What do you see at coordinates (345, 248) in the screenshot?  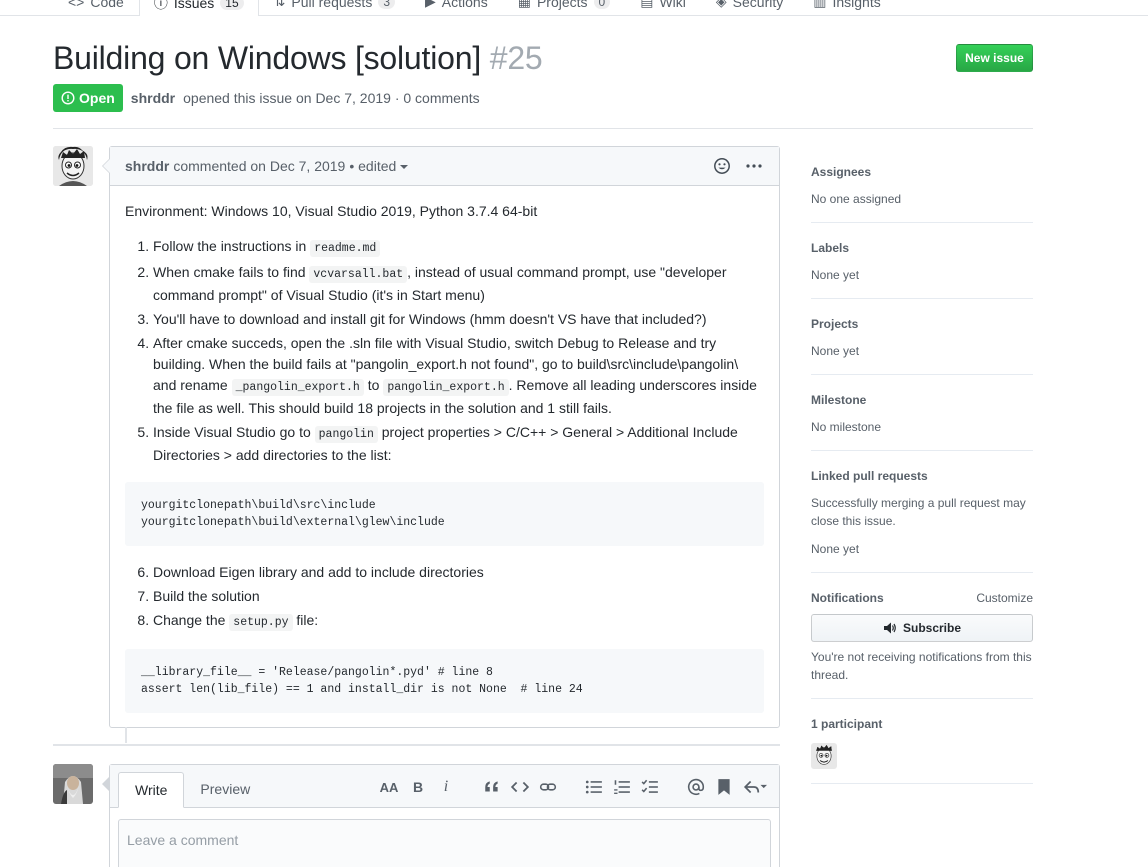 I see `inline-code: readme.md` at bounding box center [345, 248].